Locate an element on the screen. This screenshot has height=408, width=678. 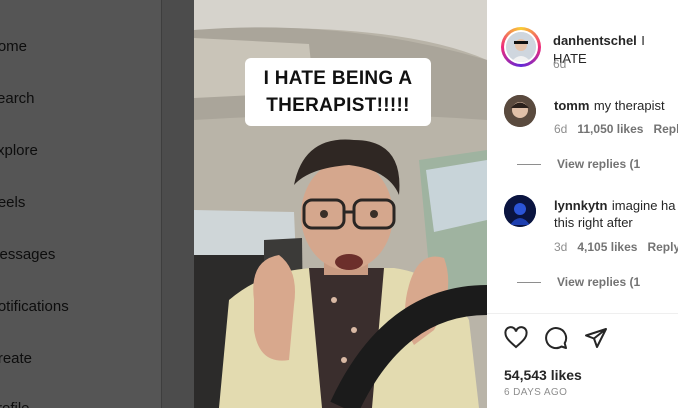
comment-icon is located at coordinates (556, 338).